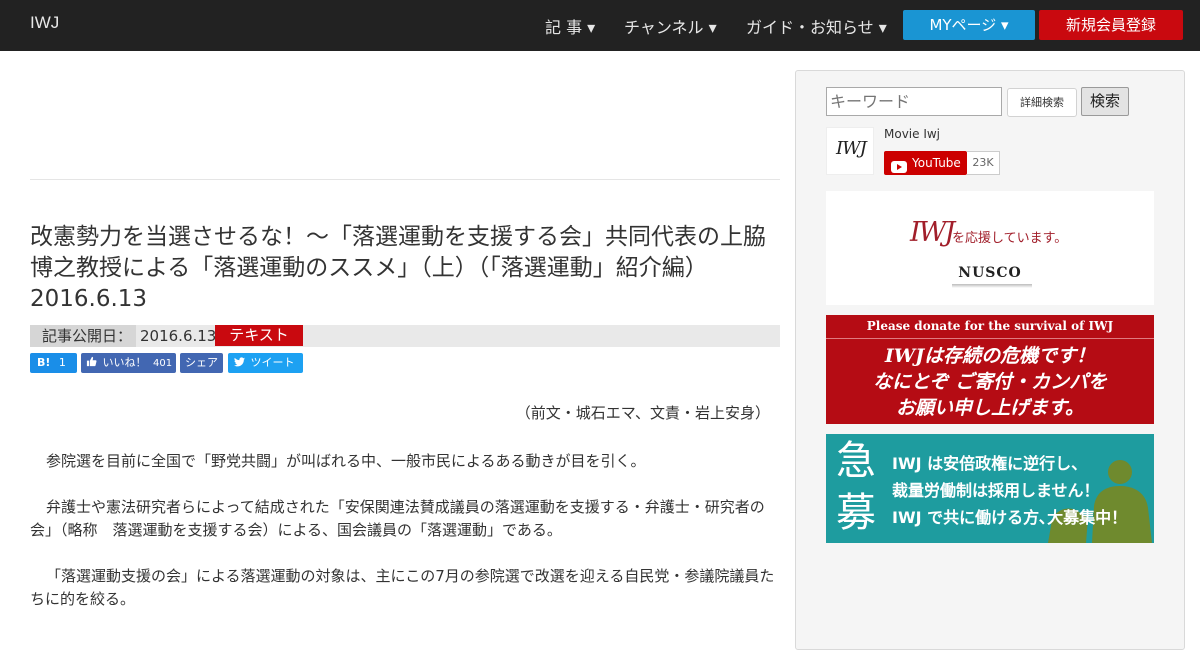 The width and height of the screenshot is (1200, 650). I want to click on channel-logo: IWJ, so click(850, 151).